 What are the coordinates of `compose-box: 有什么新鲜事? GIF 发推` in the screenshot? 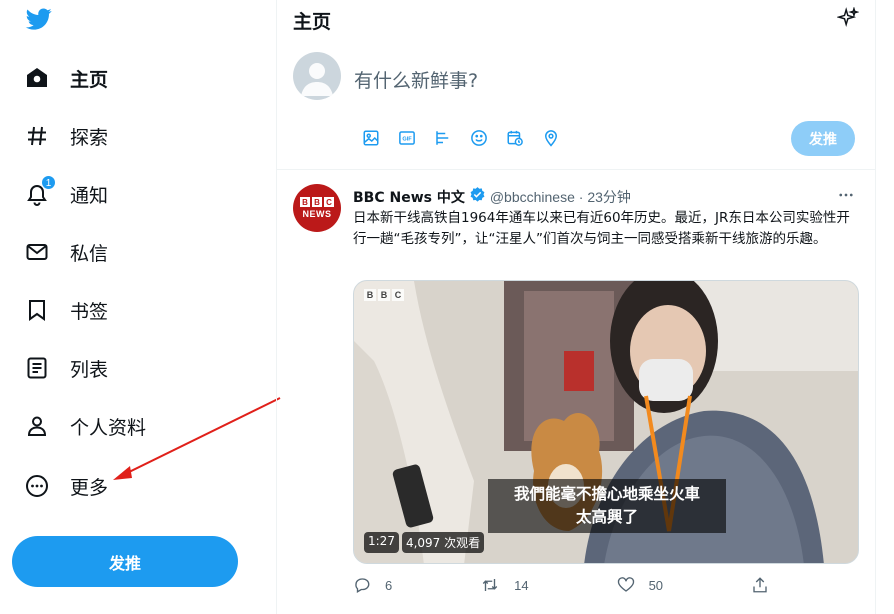 It's located at (576, 105).